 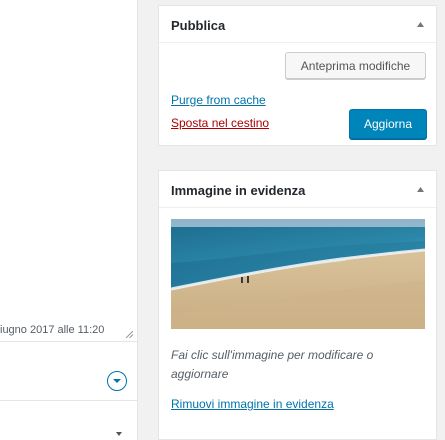 I want to click on publish-box-title: Pubblica, so click(x=198, y=25).